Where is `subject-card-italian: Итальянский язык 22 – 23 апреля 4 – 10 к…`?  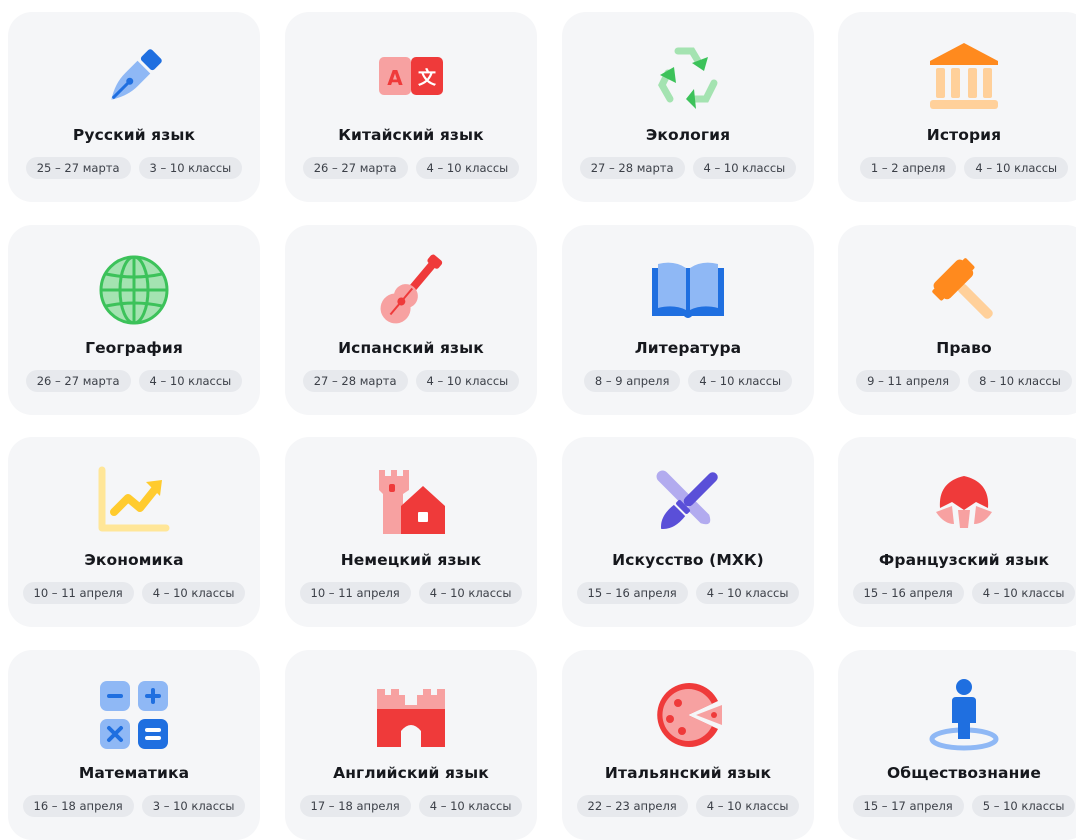
subject-card-italian: Итальянский язык 22 – 23 апреля 4 – 10 к… is located at coordinates (688, 745).